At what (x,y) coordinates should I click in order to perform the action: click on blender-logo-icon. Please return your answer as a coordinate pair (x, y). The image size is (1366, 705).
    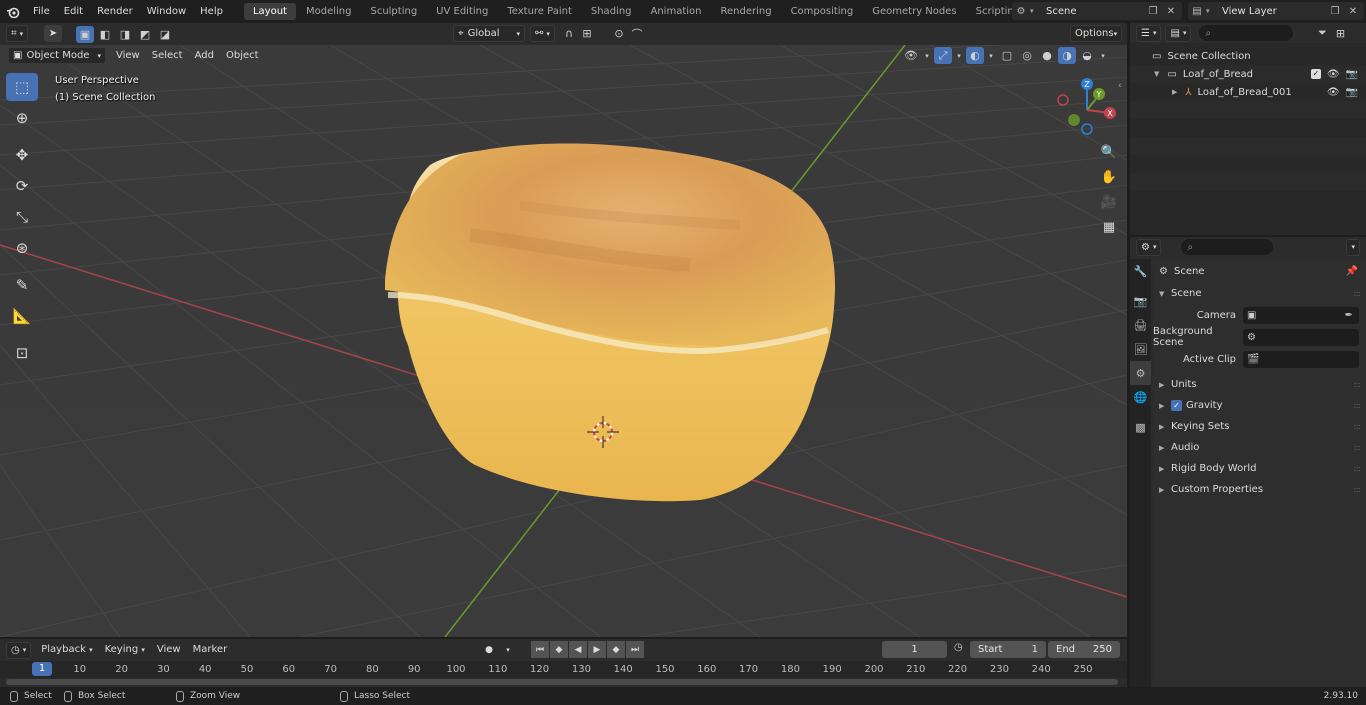
    Looking at the image, I should click on (13, 11).